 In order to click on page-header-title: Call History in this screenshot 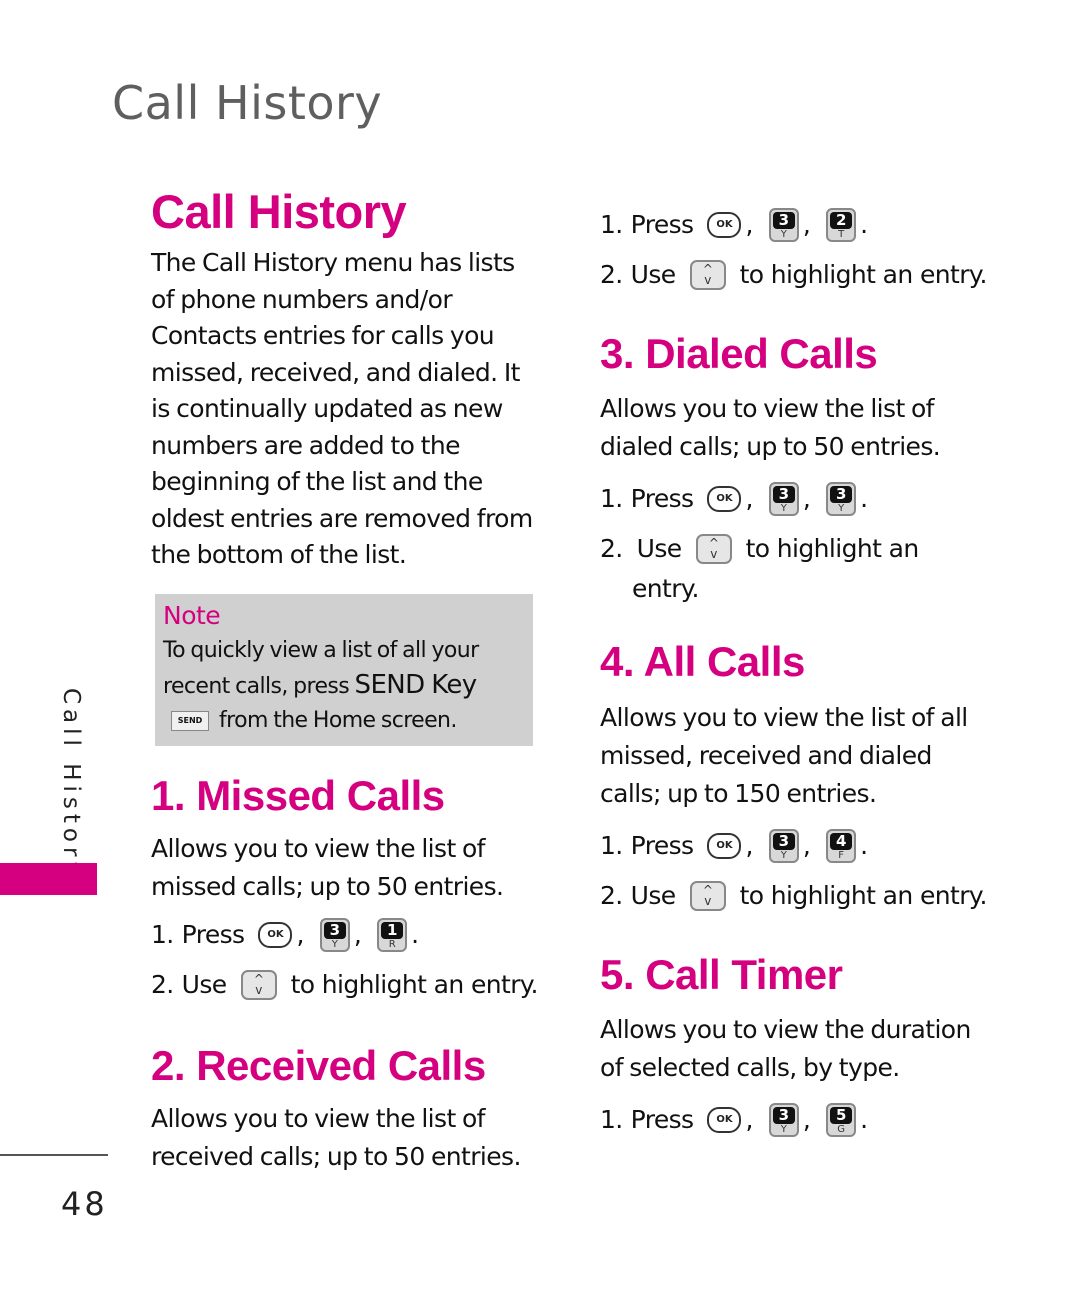, I will do `click(247, 103)`.